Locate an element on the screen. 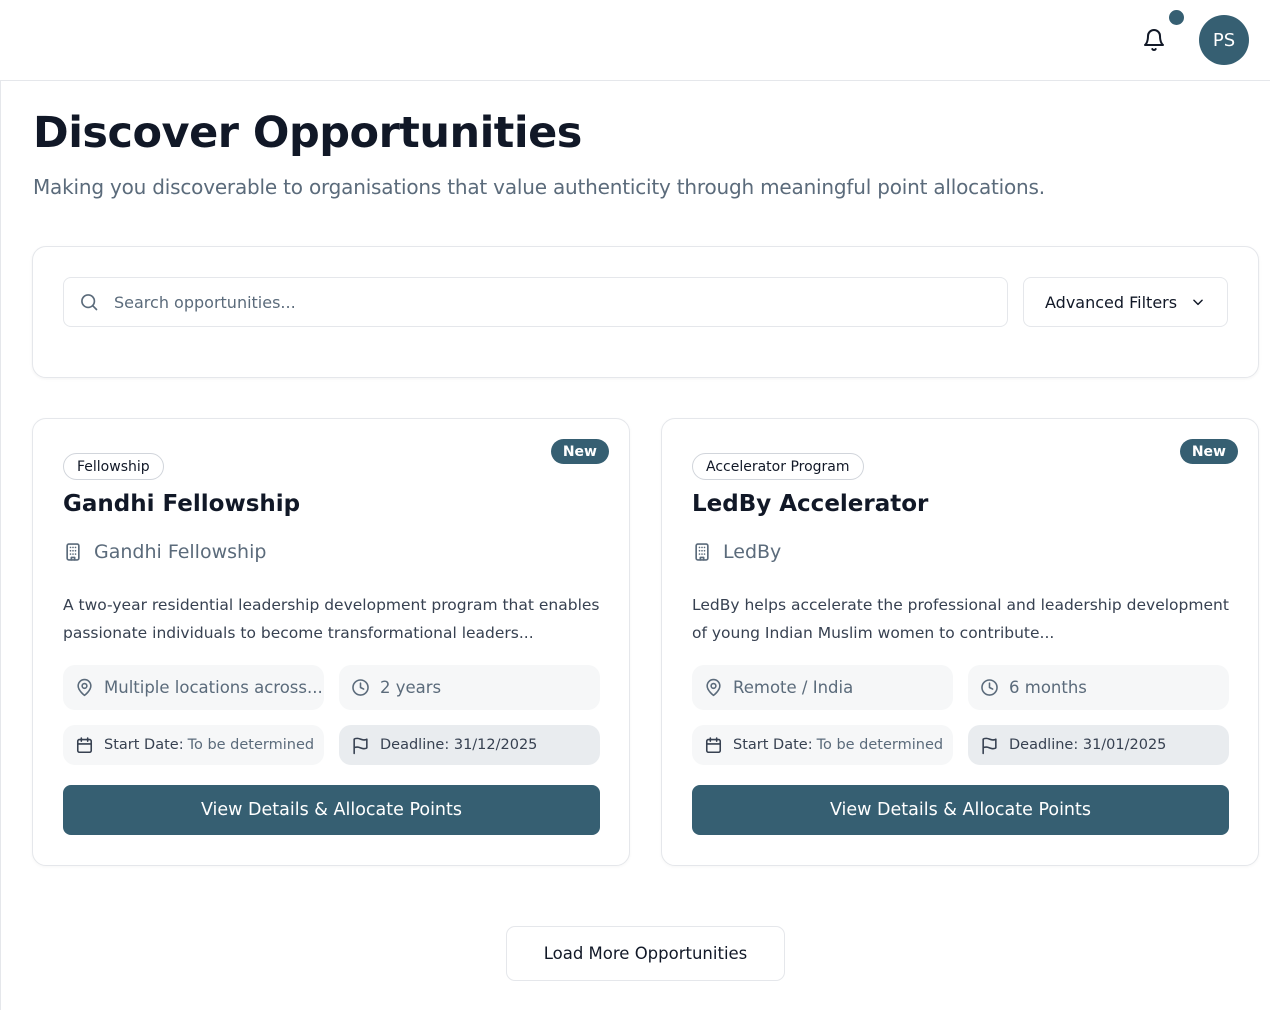 Image resolution: width=1270 pixels, height=1010 pixels. organisation-name: LedBy is located at coordinates (752, 552).